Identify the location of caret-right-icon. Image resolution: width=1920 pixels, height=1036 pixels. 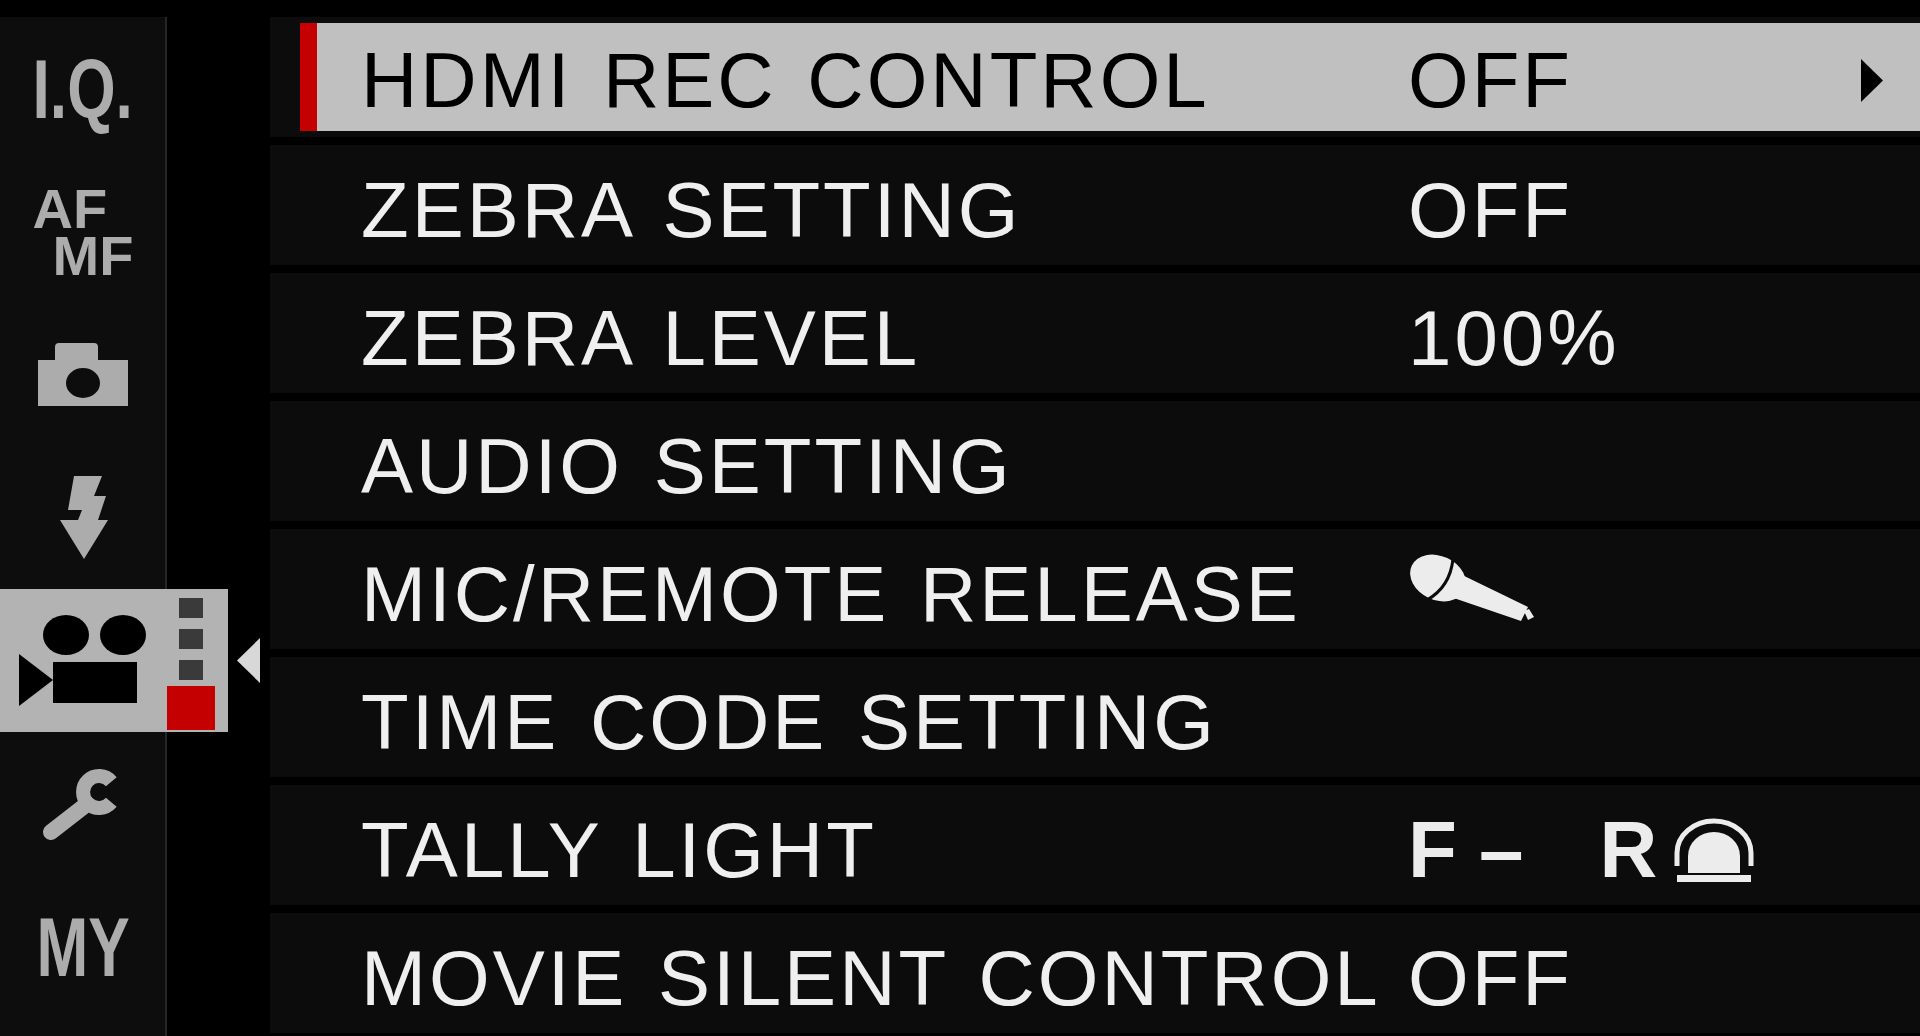
(1872, 80).